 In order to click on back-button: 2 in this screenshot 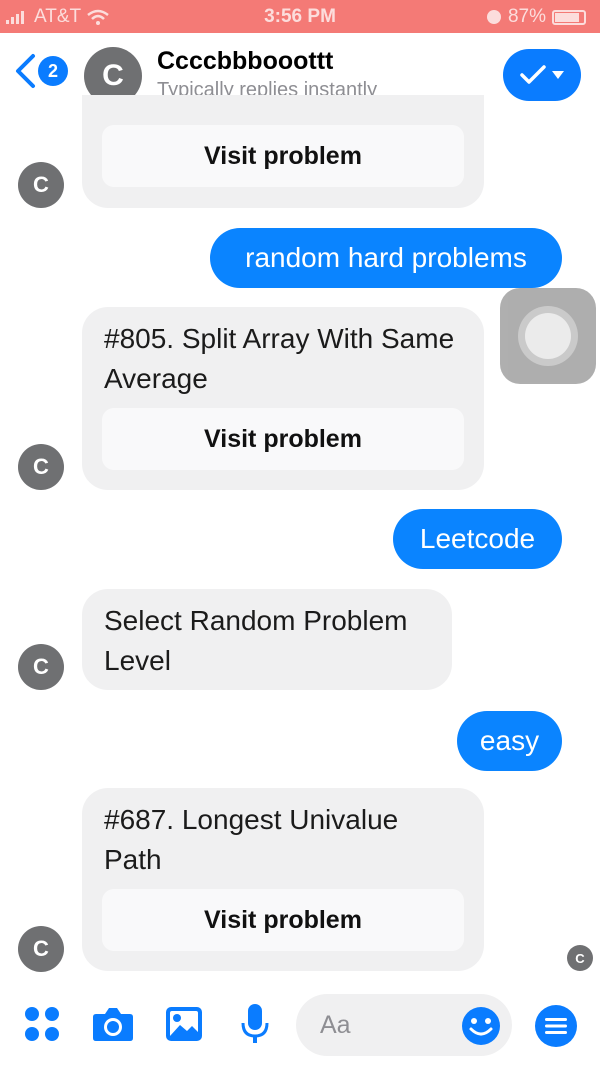, I will do `click(41, 71)`.